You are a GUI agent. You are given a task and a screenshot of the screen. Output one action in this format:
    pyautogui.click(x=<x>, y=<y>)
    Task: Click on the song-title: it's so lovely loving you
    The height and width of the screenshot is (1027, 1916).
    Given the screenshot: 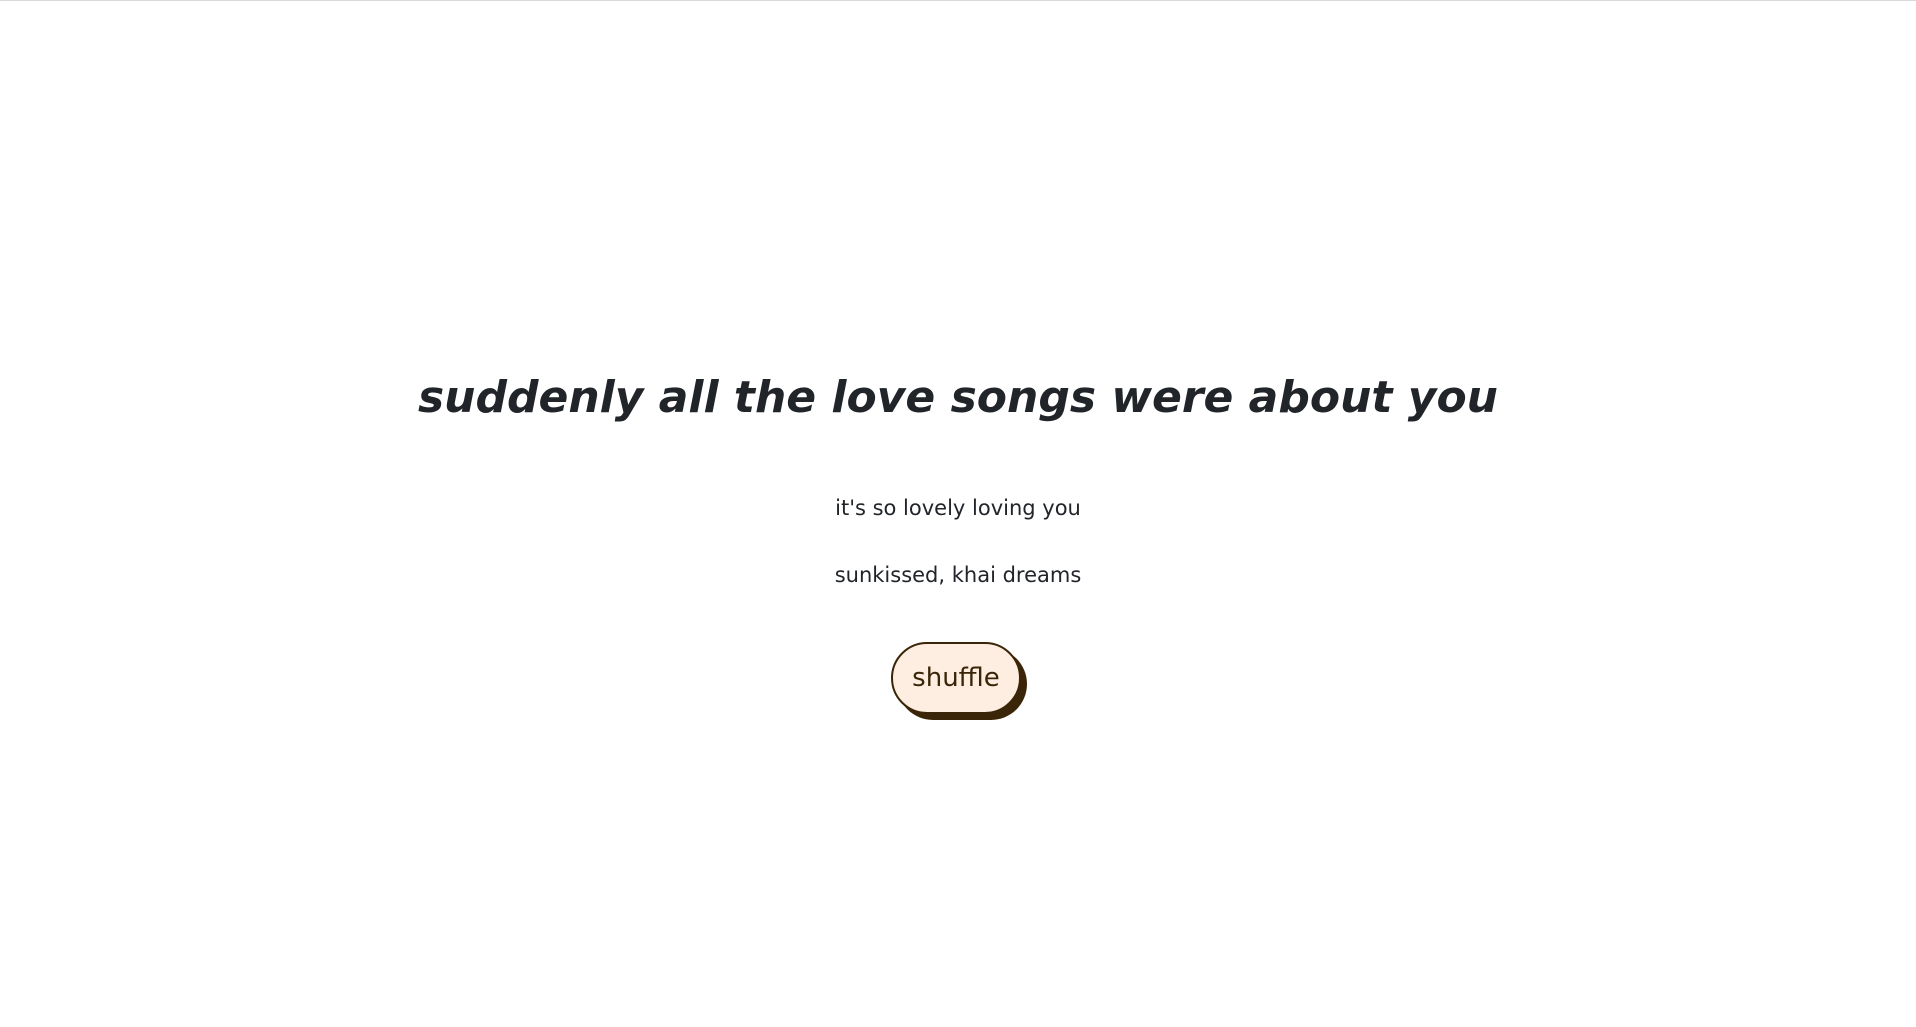 What is the action you would take?
    pyautogui.click(x=958, y=508)
    